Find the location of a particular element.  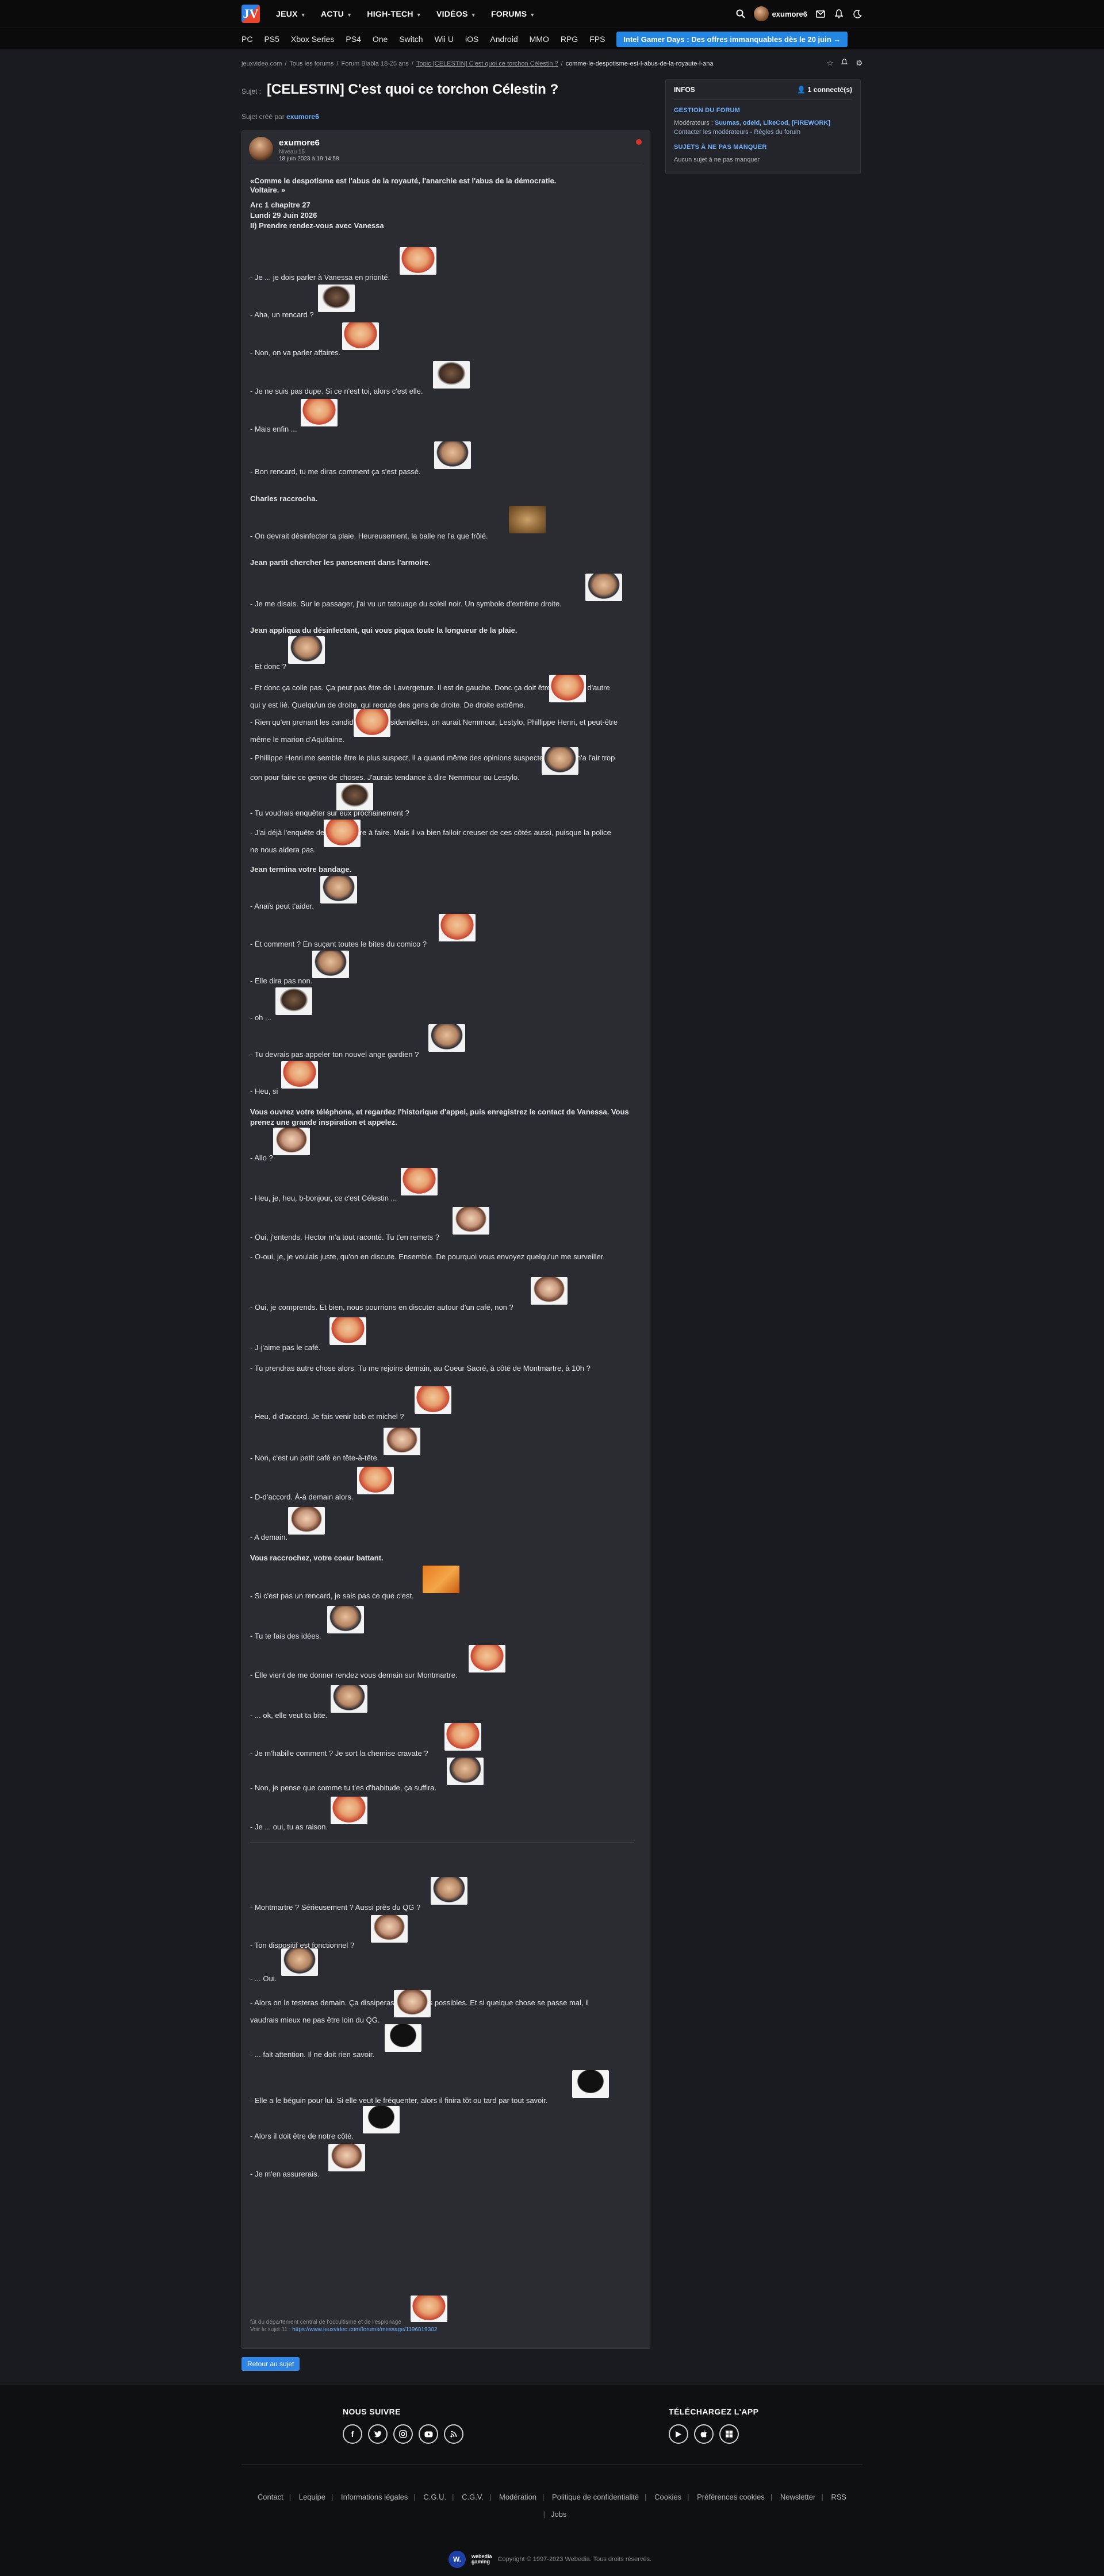

instagram-icon is located at coordinates (403, 2434).